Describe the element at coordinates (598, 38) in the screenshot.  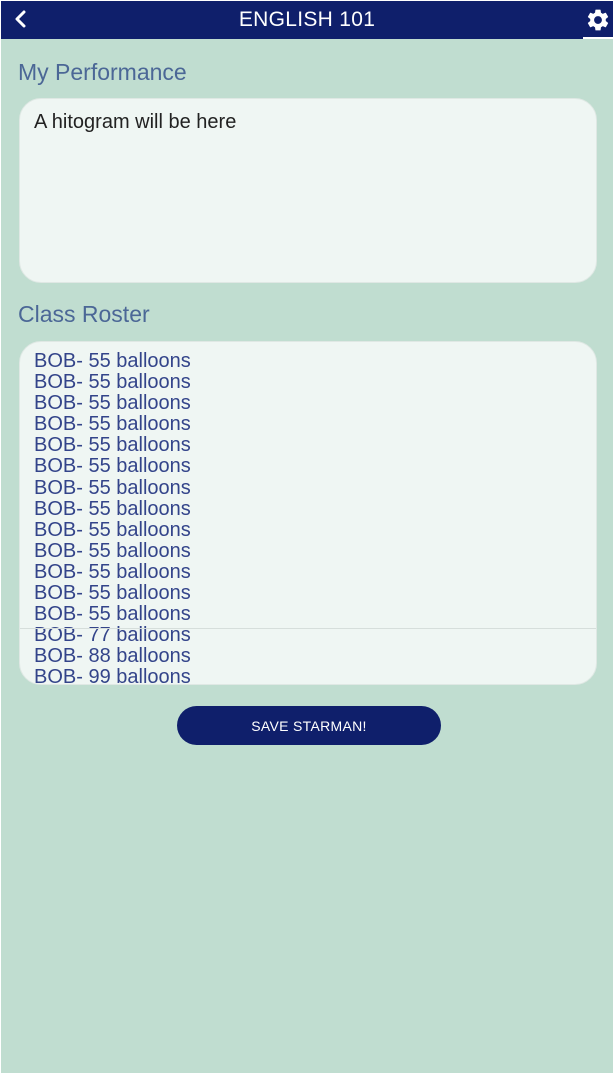
I see `settings-active-indicator` at that location.